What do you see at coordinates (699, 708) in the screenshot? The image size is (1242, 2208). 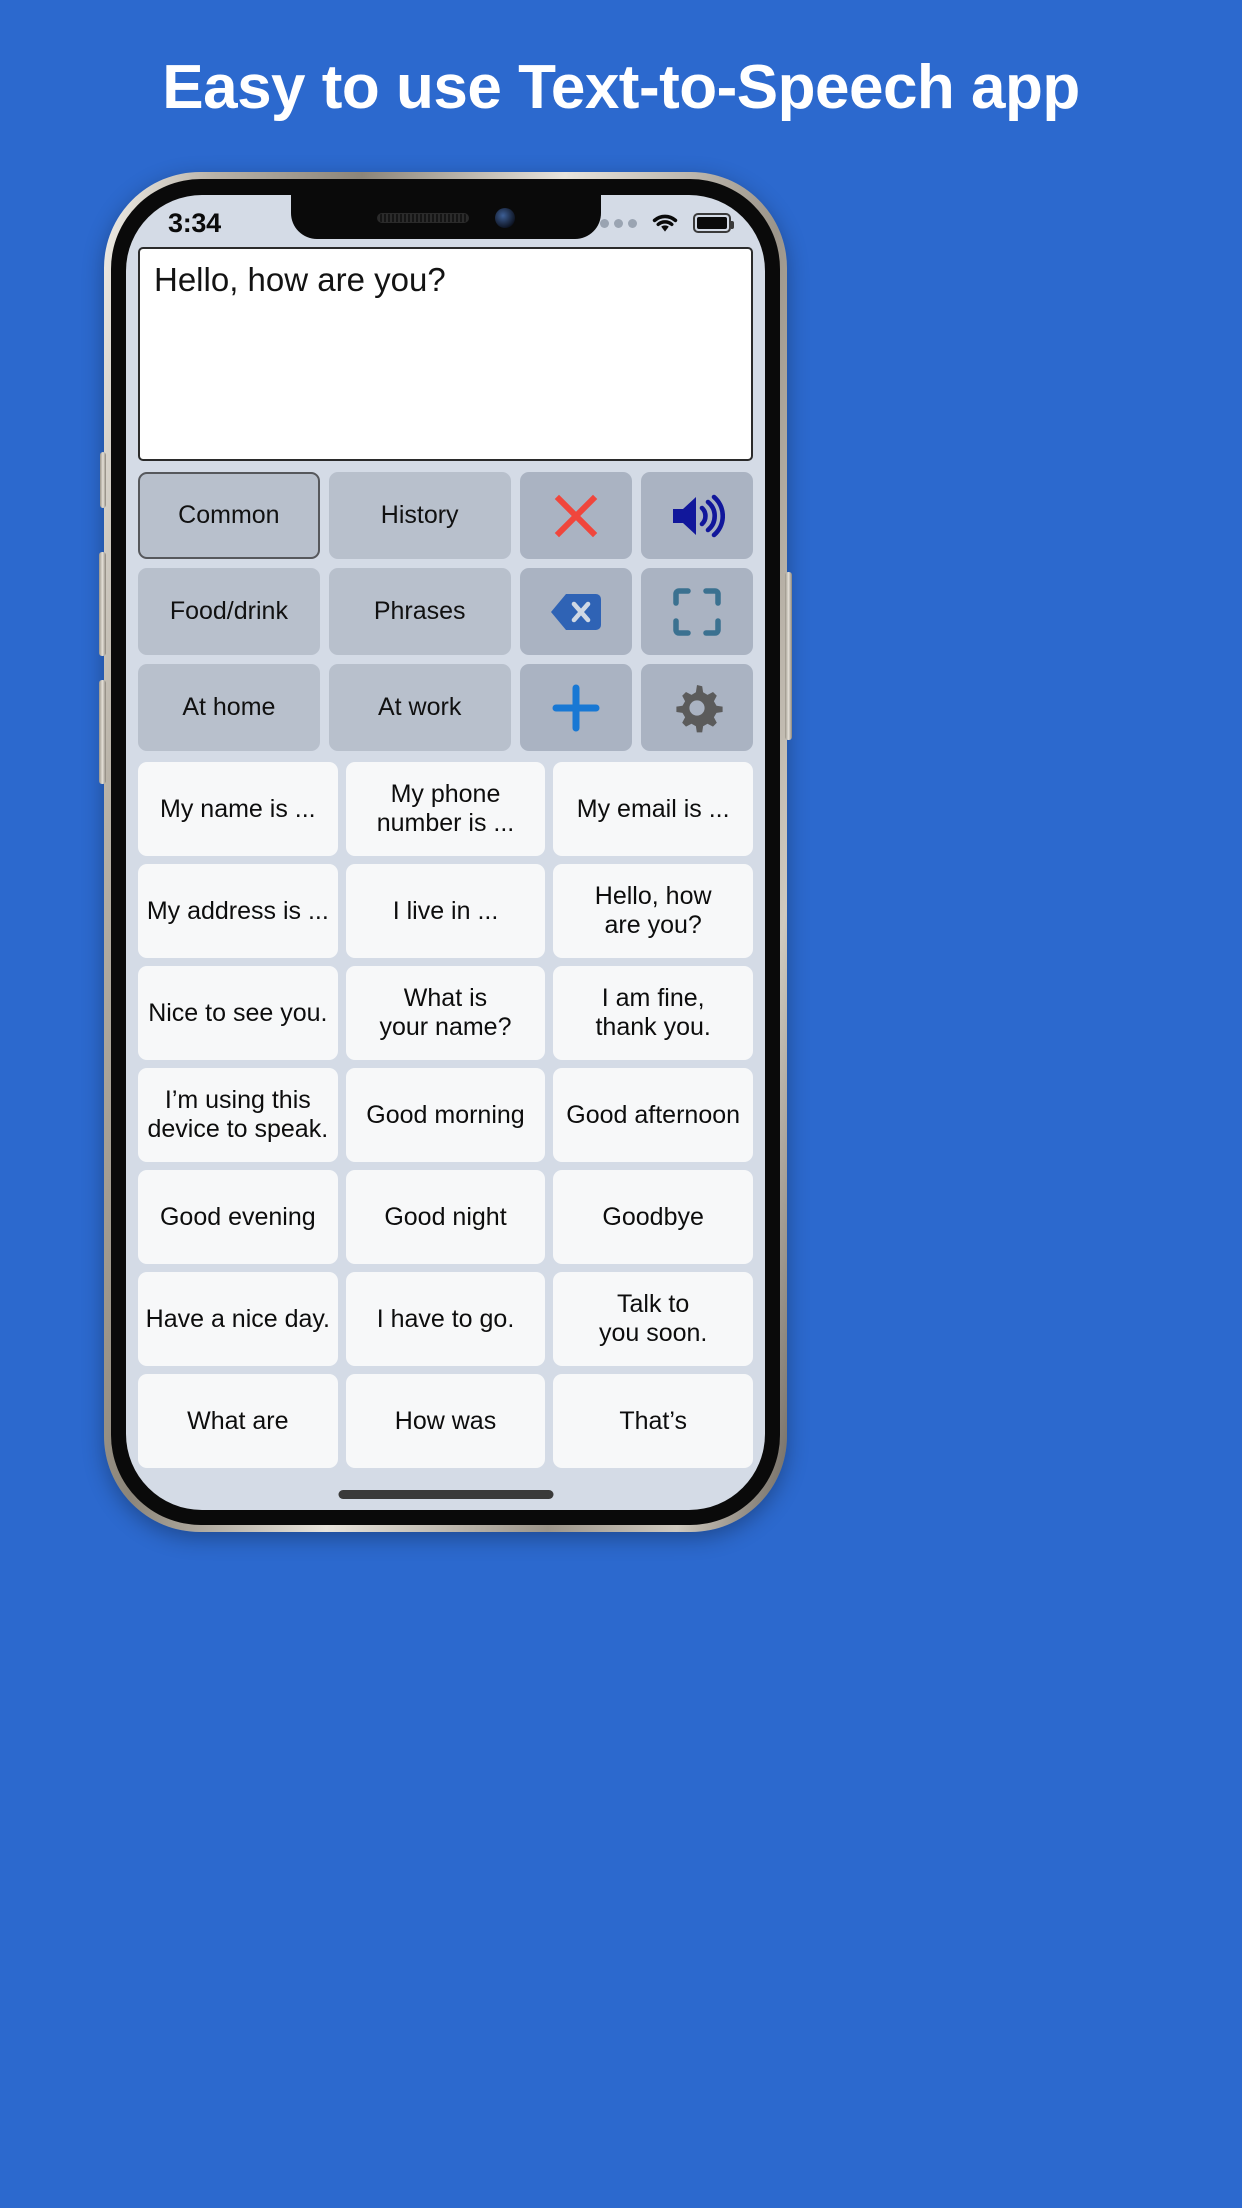 I see `gear-icon` at bounding box center [699, 708].